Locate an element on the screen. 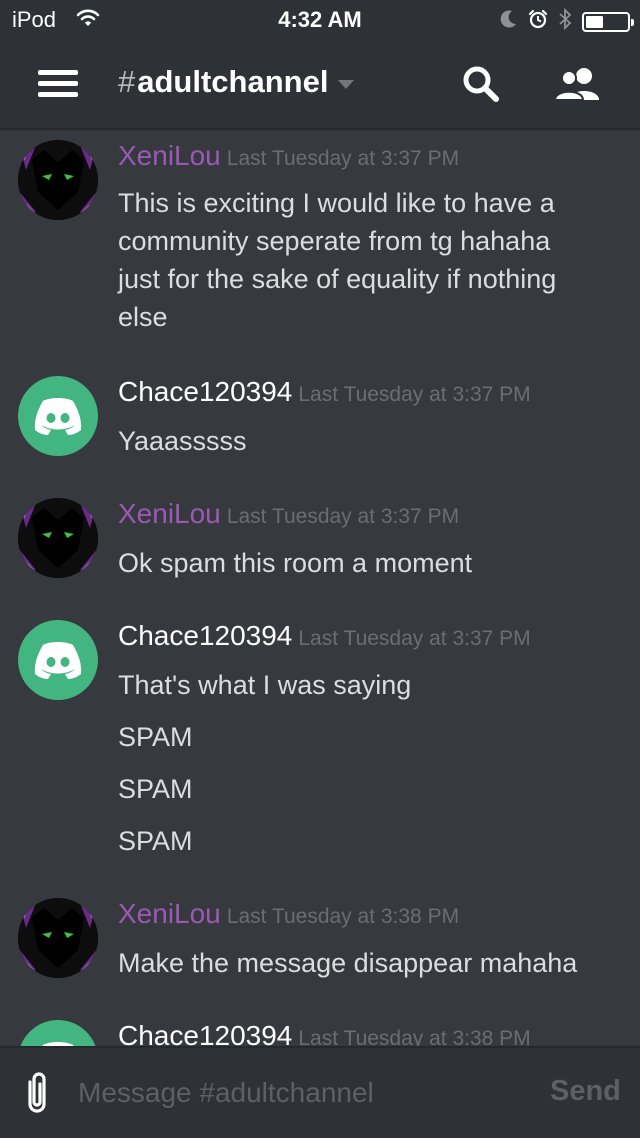  message-text: Ok spam this room a moment is located at coordinates (295, 563).